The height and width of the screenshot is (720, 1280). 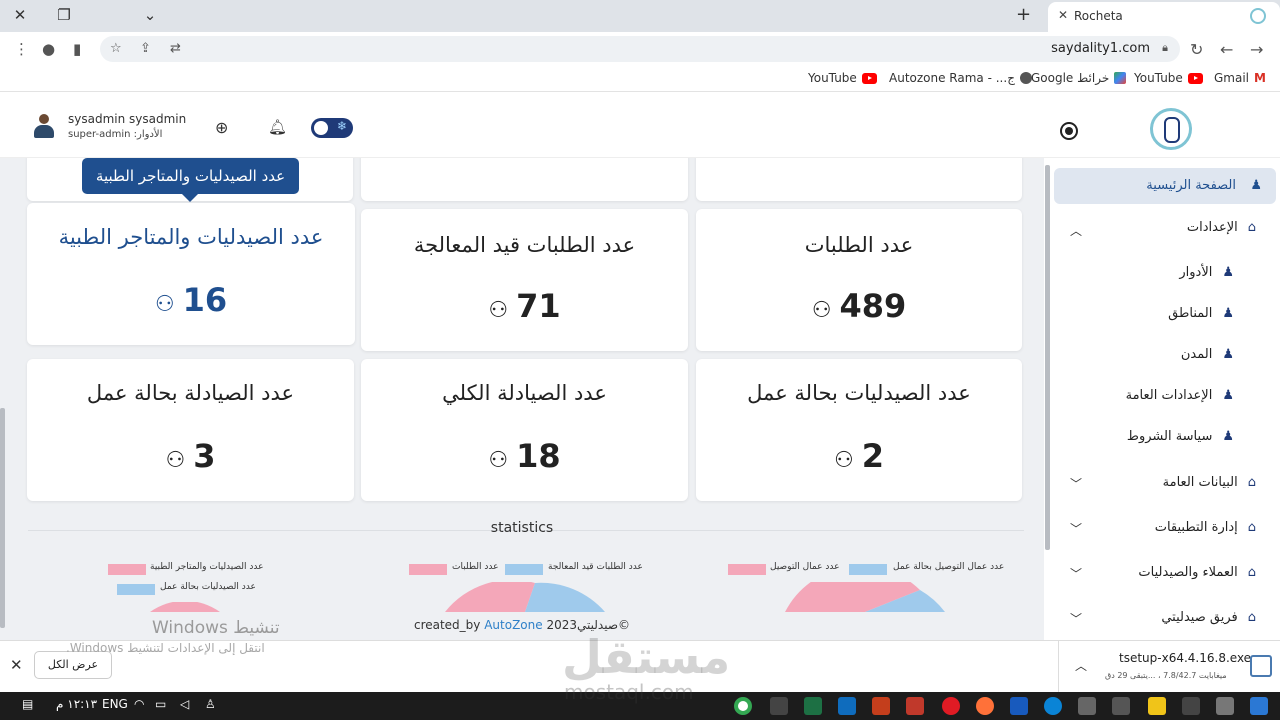 I want to click on omnibox: ☆ ⇪ ⇄ saydality1.com 🔒︎, so click(x=640, y=49).